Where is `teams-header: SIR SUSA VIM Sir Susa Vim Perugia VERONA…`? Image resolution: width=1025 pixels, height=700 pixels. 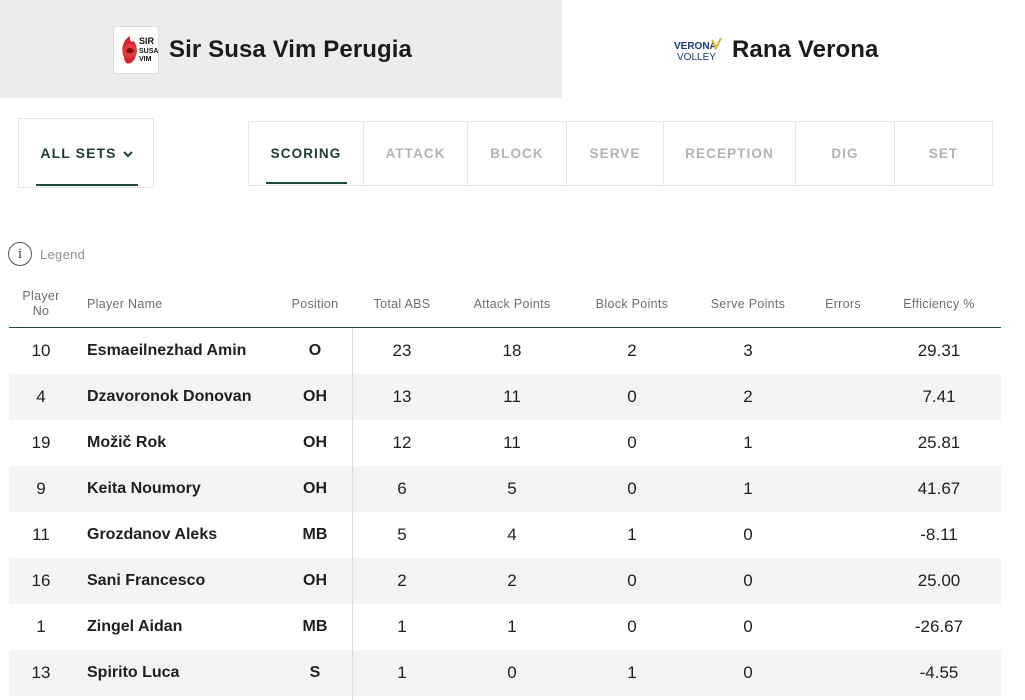 teams-header: SIR SUSA VIM Sir Susa Vim Perugia VERONA… is located at coordinates (512, 49).